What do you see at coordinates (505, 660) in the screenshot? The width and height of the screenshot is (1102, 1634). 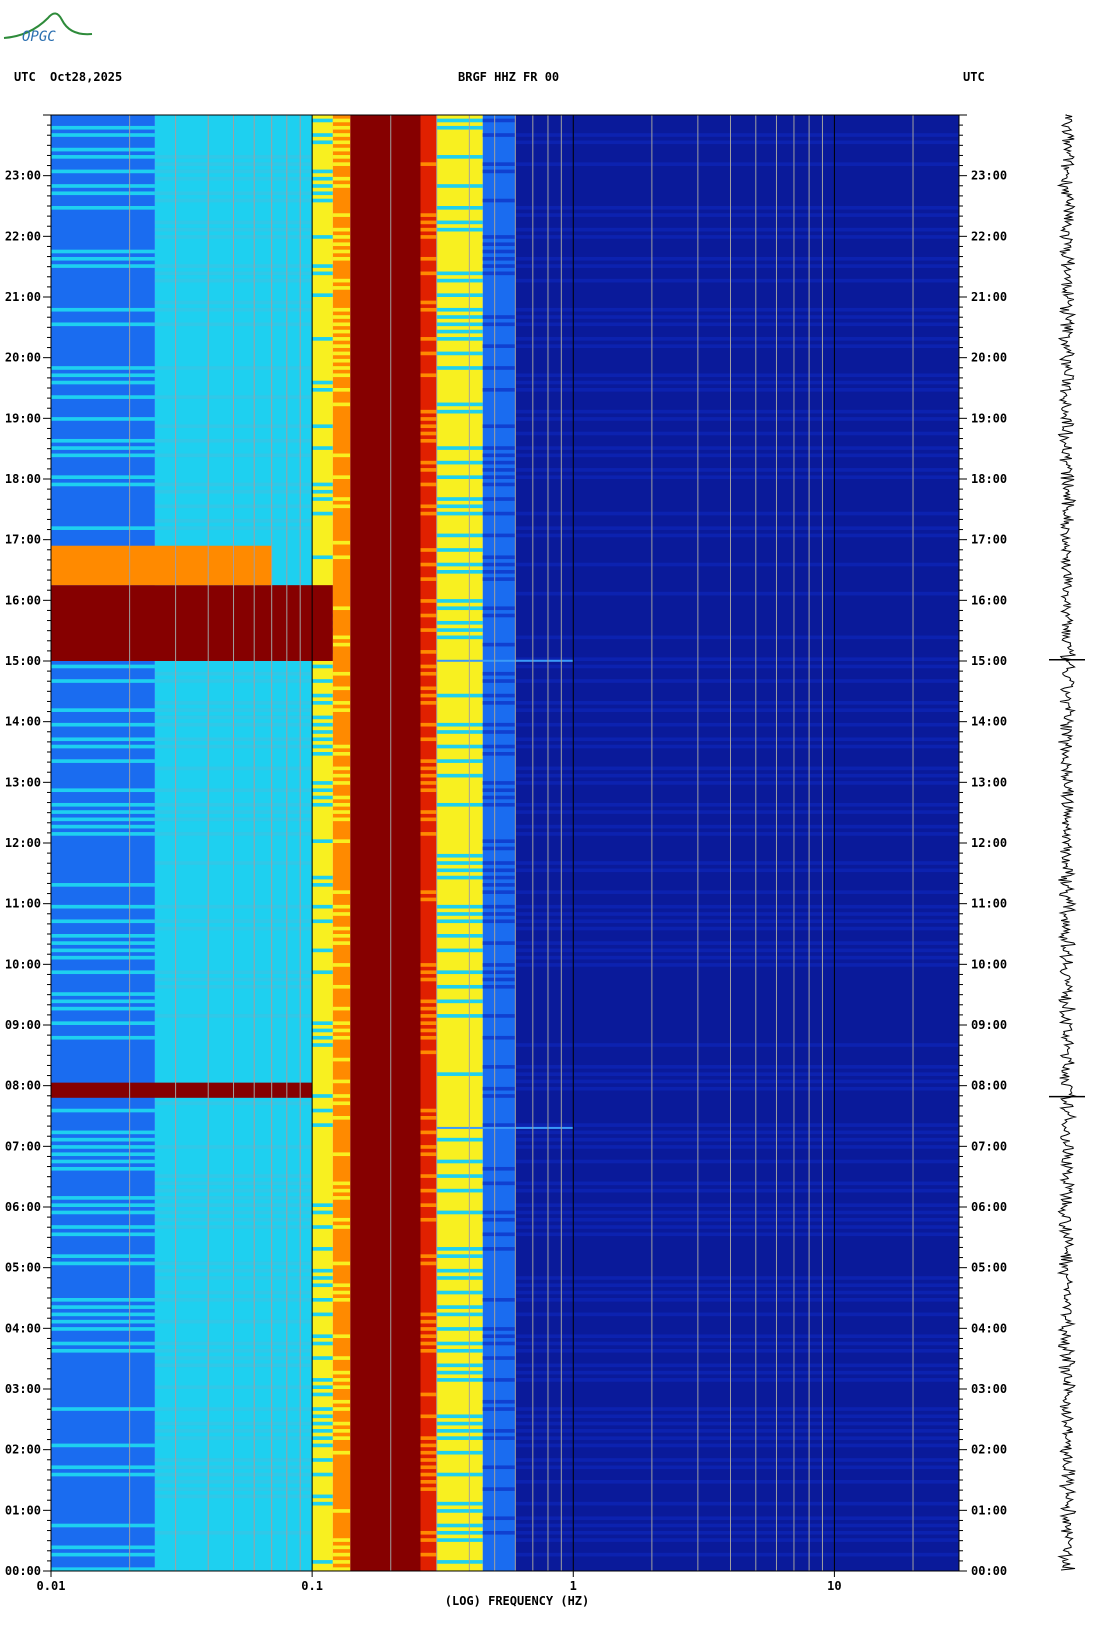 I see `event-band` at bounding box center [505, 660].